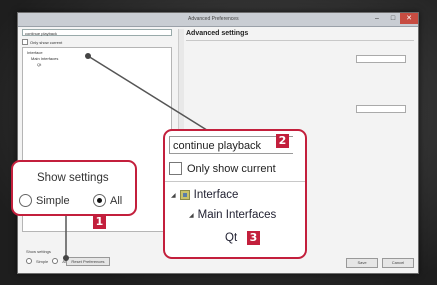  Describe the element at coordinates (99, 200) in the screenshot. I see `radio-all-icon` at that location.